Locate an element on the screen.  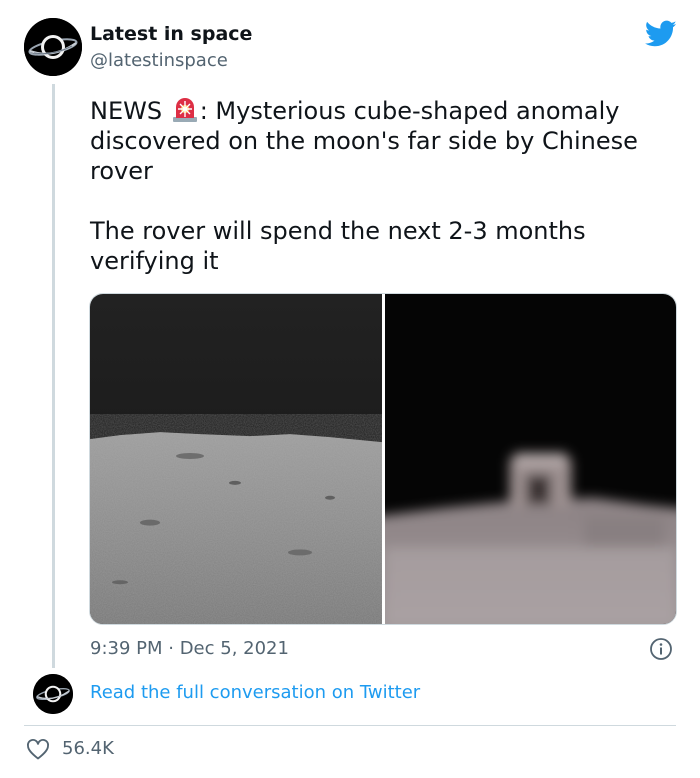
rotating-light-icon is located at coordinates (184, 110).